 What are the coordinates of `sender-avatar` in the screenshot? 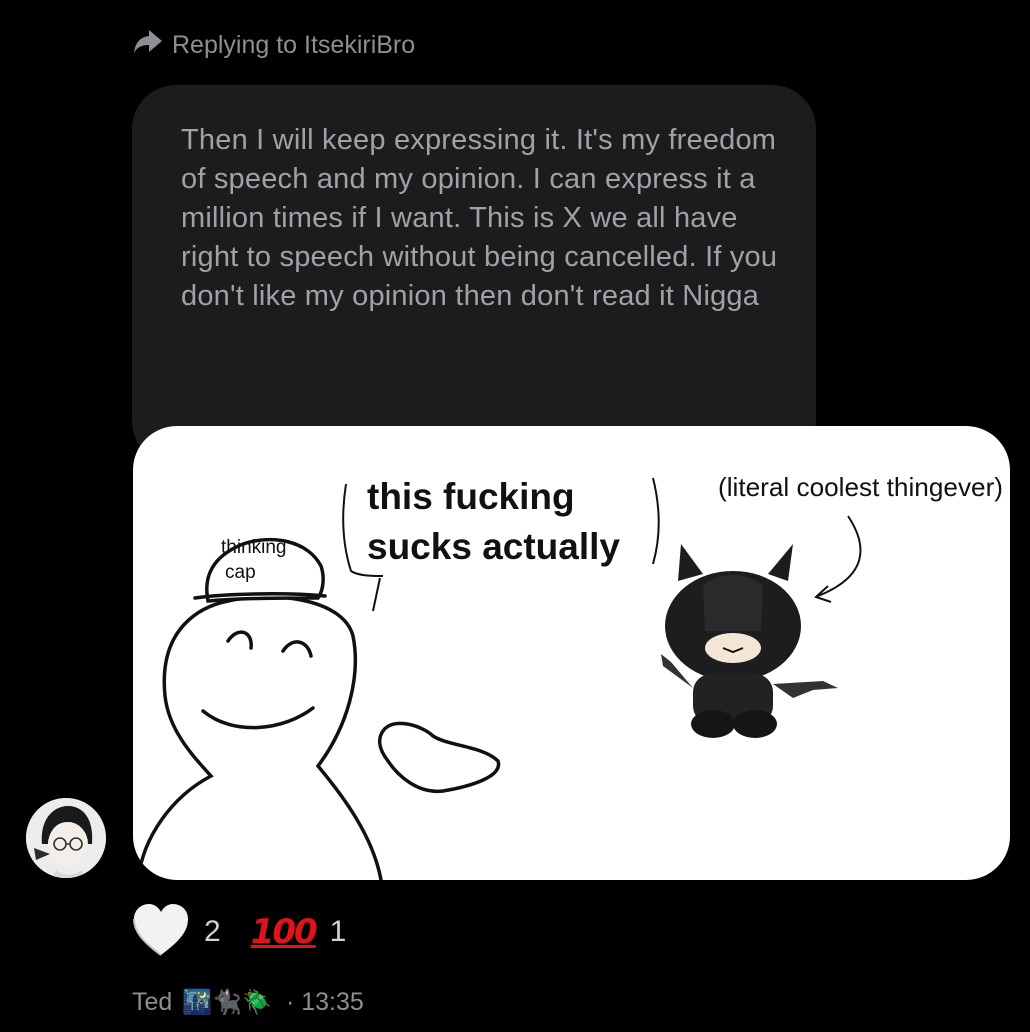 It's located at (66, 838).